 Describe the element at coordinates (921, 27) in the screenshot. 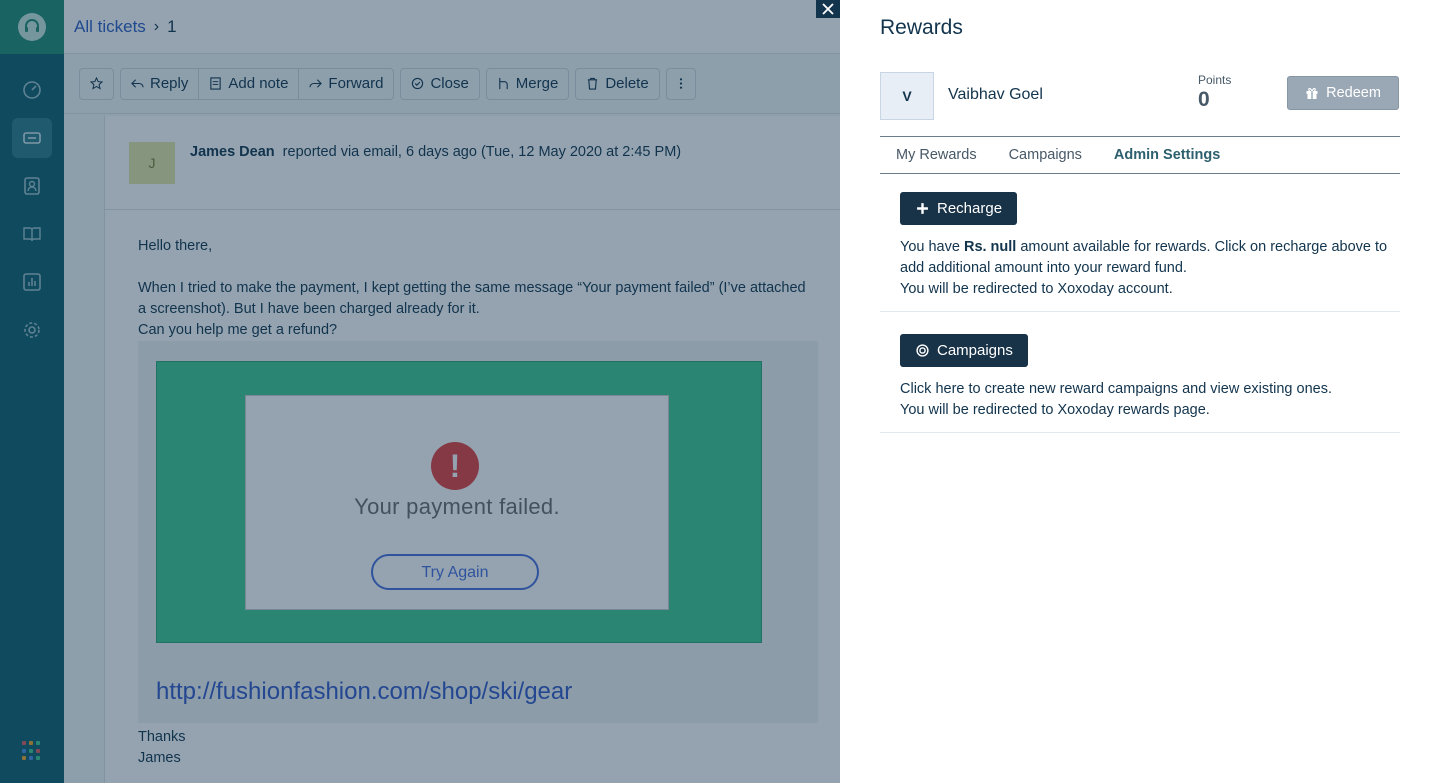

I see `panel-title: Rewards` at that location.